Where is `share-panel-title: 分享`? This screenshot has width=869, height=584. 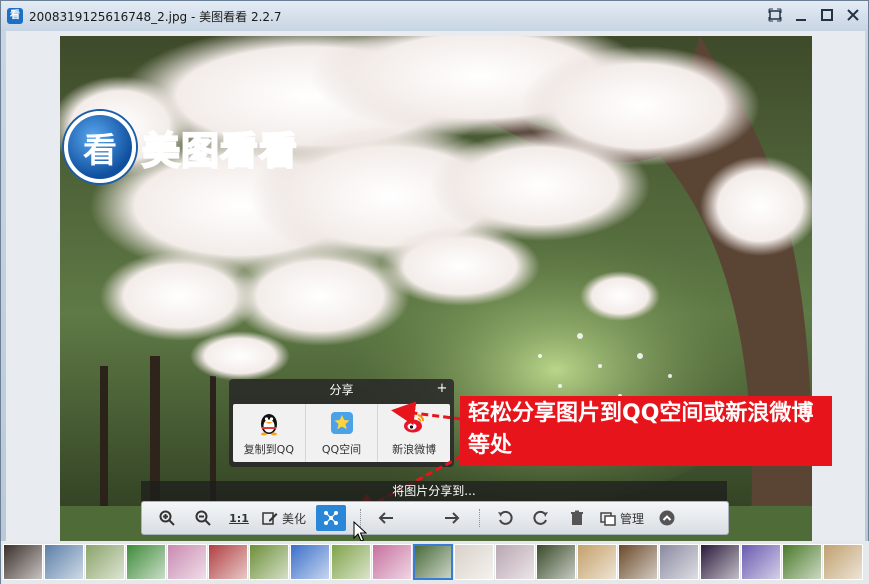 share-panel-title: 分享 is located at coordinates (341, 390).